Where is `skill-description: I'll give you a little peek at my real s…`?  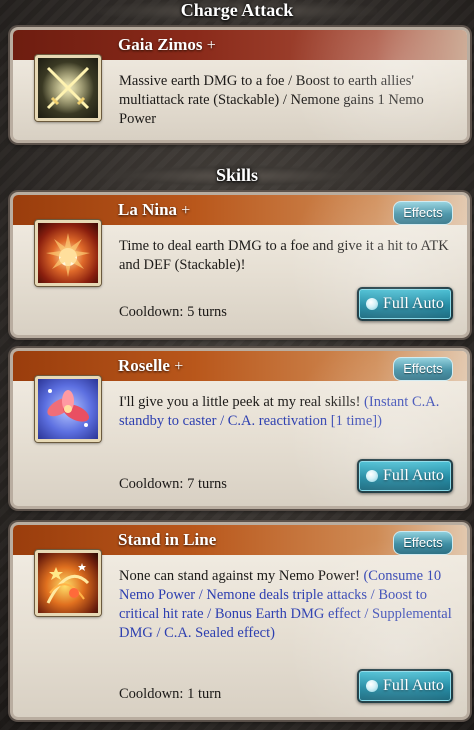 skill-description: I'll give you a little peek at my real s… is located at coordinates (279, 411).